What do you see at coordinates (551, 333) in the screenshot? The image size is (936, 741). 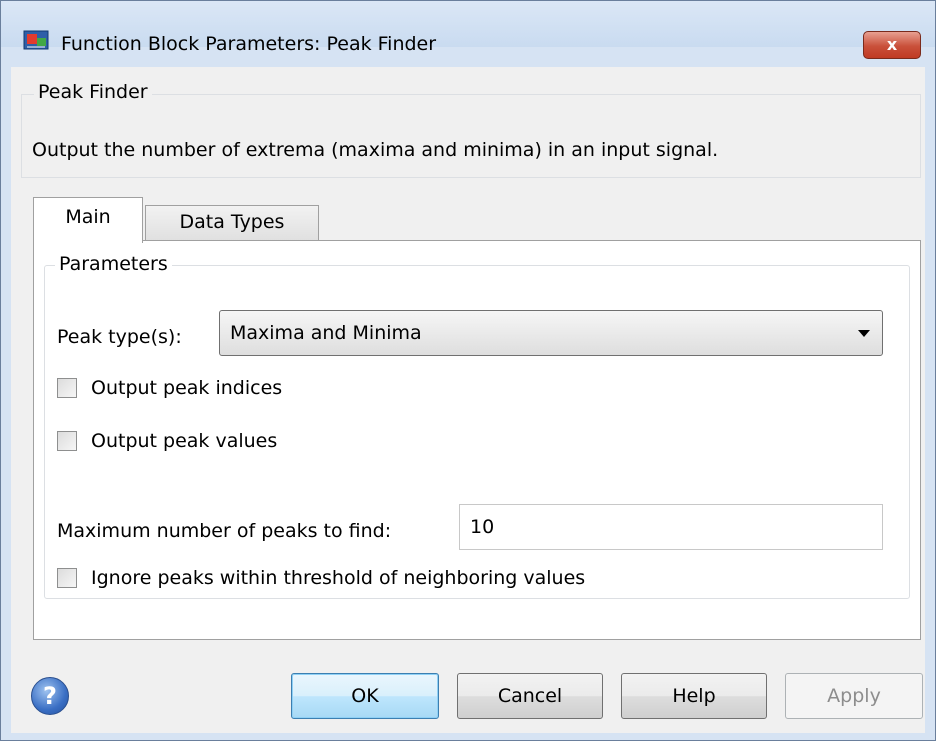 I see `peak-type-dropdown: Maxima and Minima` at bounding box center [551, 333].